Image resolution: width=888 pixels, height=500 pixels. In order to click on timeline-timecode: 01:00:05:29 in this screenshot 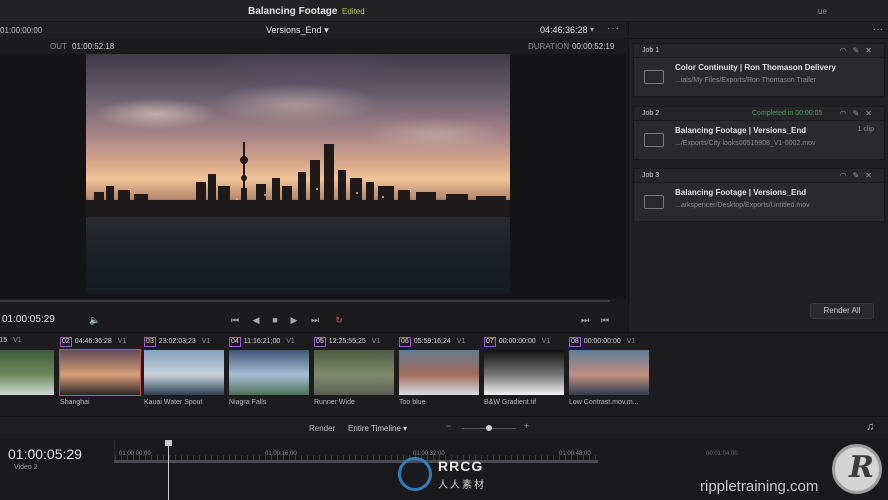, I will do `click(45, 454)`.